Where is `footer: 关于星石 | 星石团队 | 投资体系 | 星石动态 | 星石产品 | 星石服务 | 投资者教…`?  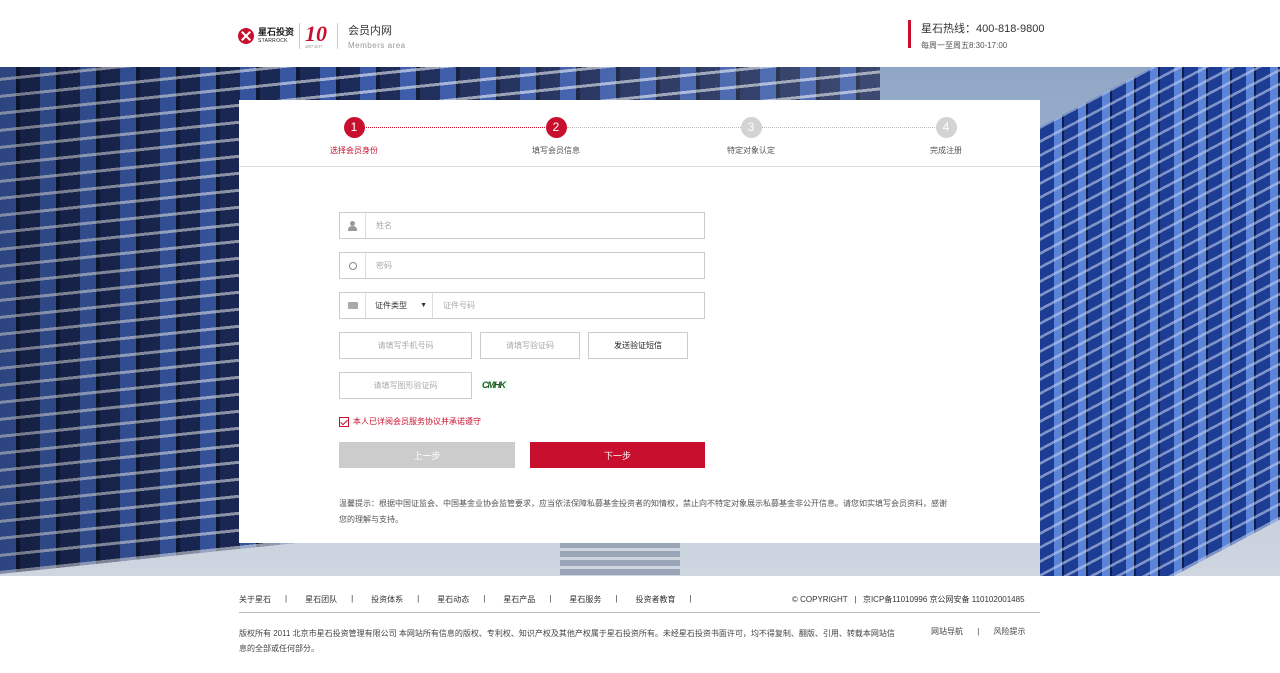 footer: 关于星石 | 星石团队 | 投资体系 | 星石动态 | 星石产品 | 星石服务 | 投资者教… is located at coordinates (640, 624).